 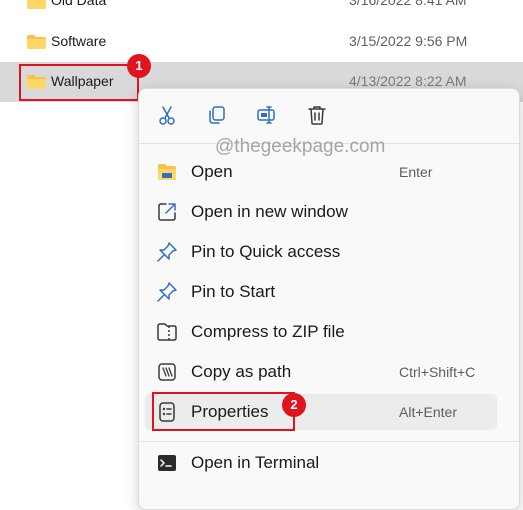 I want to click on trash-icon, so click(x=317, y=115).